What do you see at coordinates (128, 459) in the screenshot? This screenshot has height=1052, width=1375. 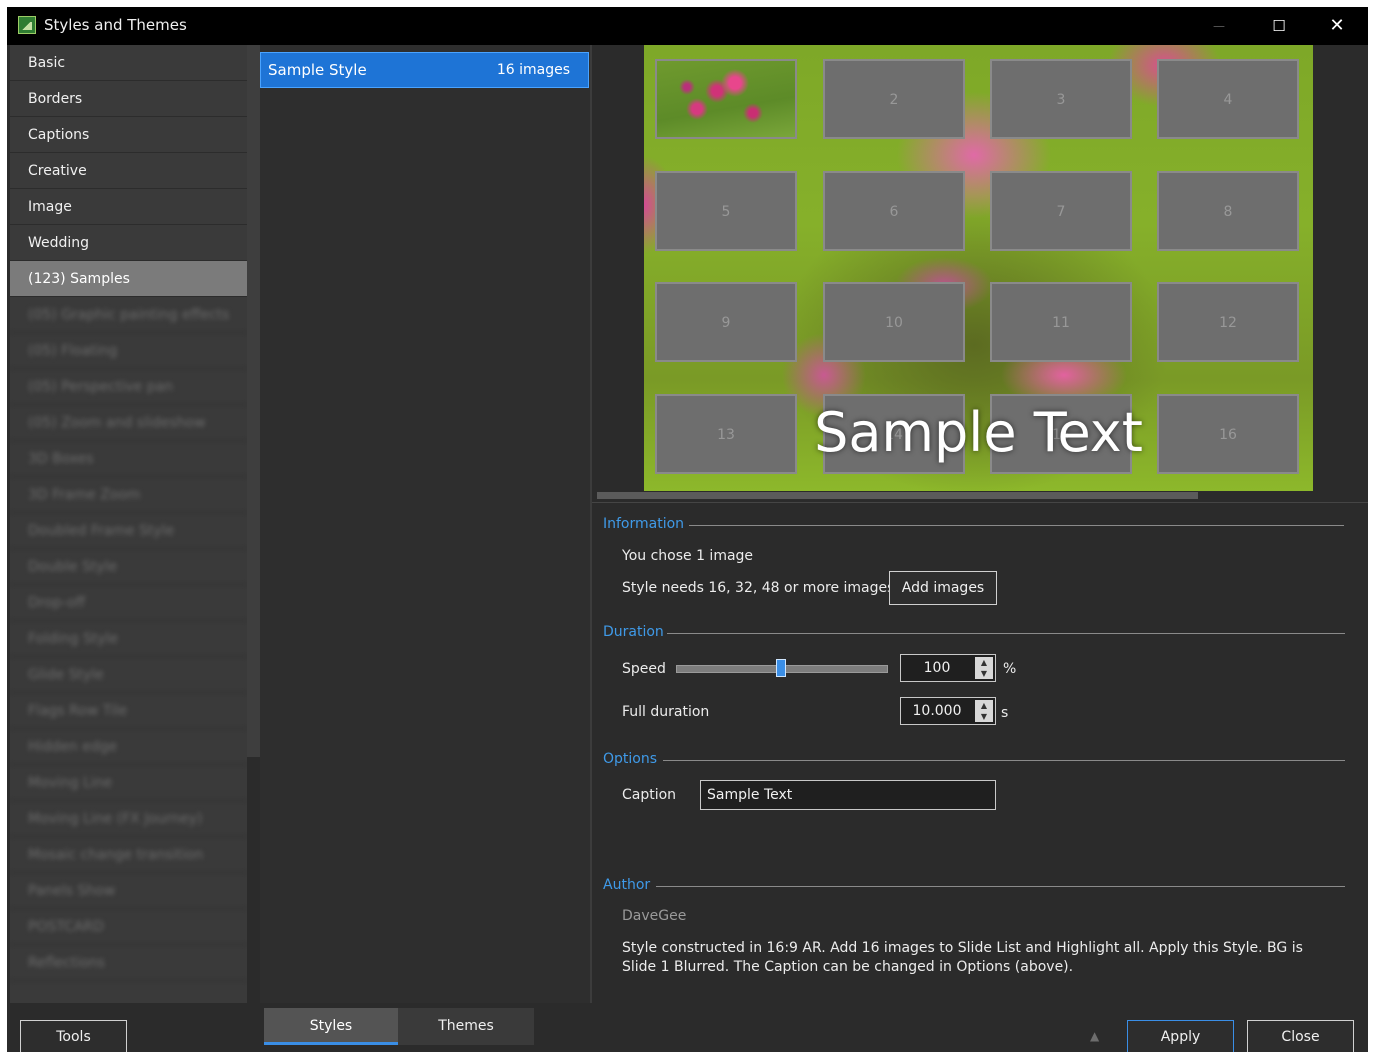 I see `category-item: 3D Boxes` at bounding box center [128, 459].